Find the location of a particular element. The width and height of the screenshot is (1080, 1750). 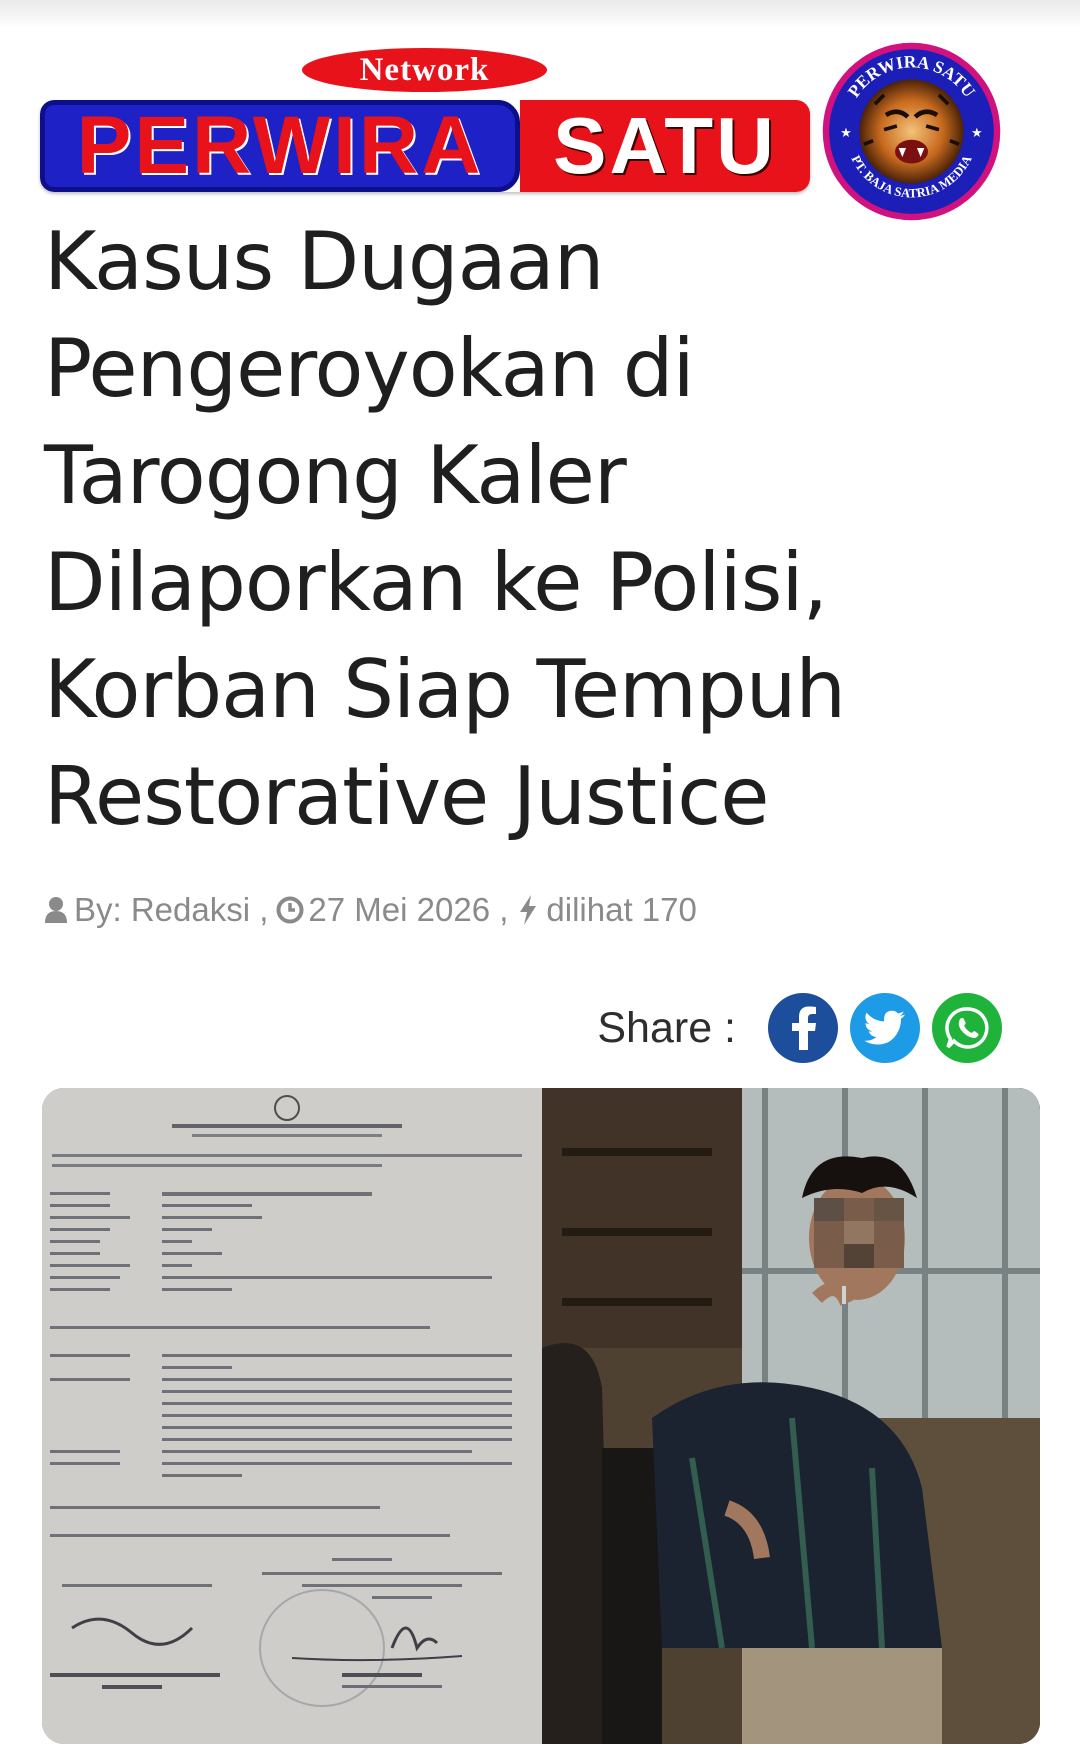

title-line: Kasus Dugaan is located at coordinates (324, 261).